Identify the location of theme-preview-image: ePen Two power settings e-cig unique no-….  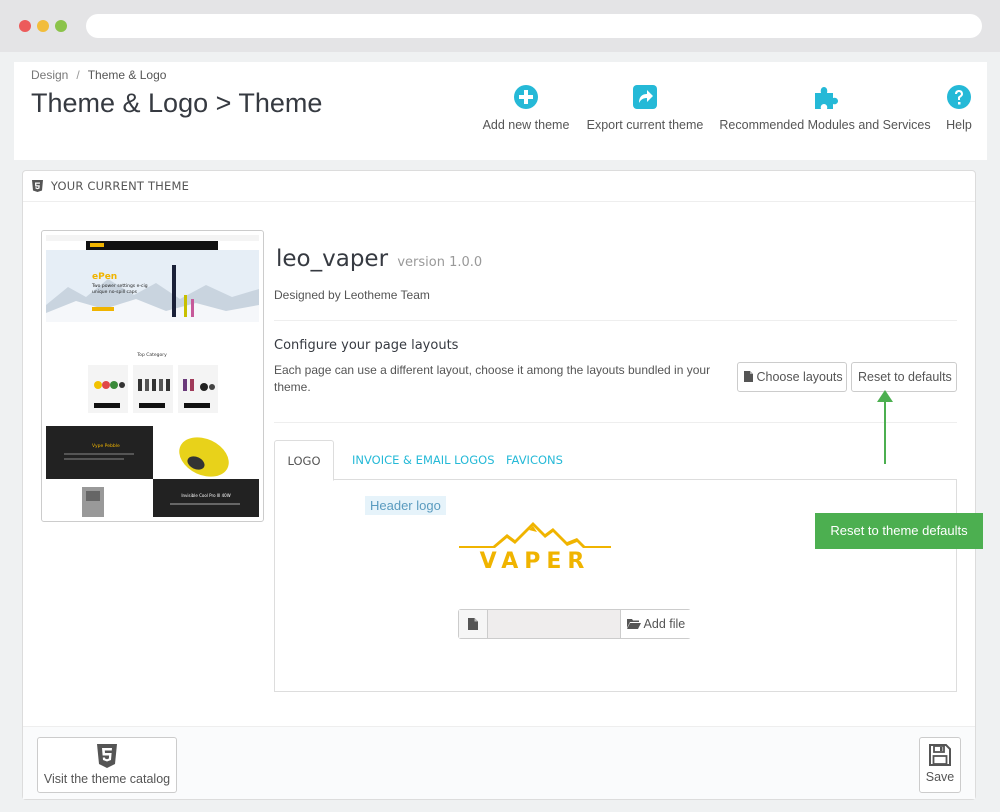
(152, 376).